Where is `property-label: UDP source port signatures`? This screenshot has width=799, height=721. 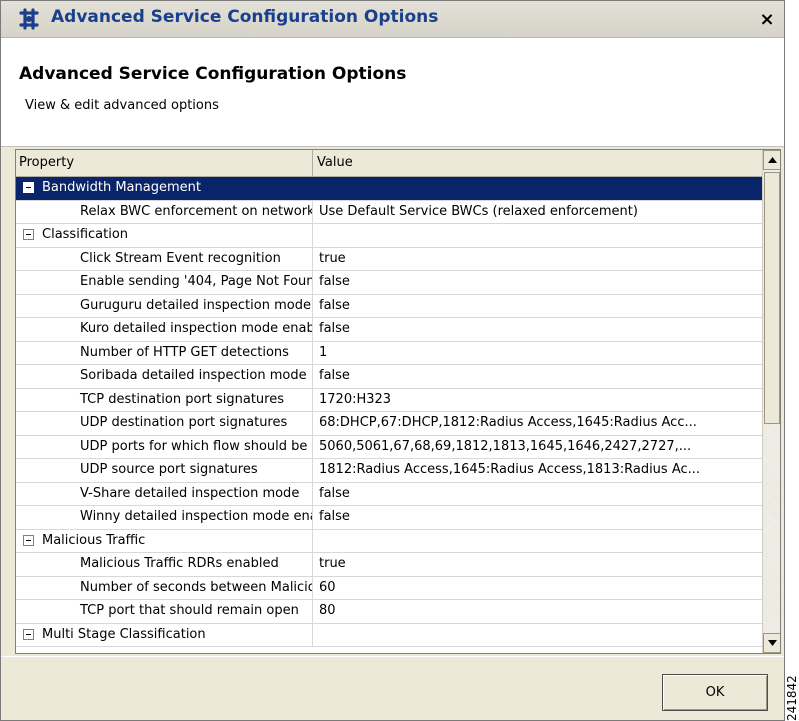
property-label: UDP source port signatures is located at coordinates (169, 469).